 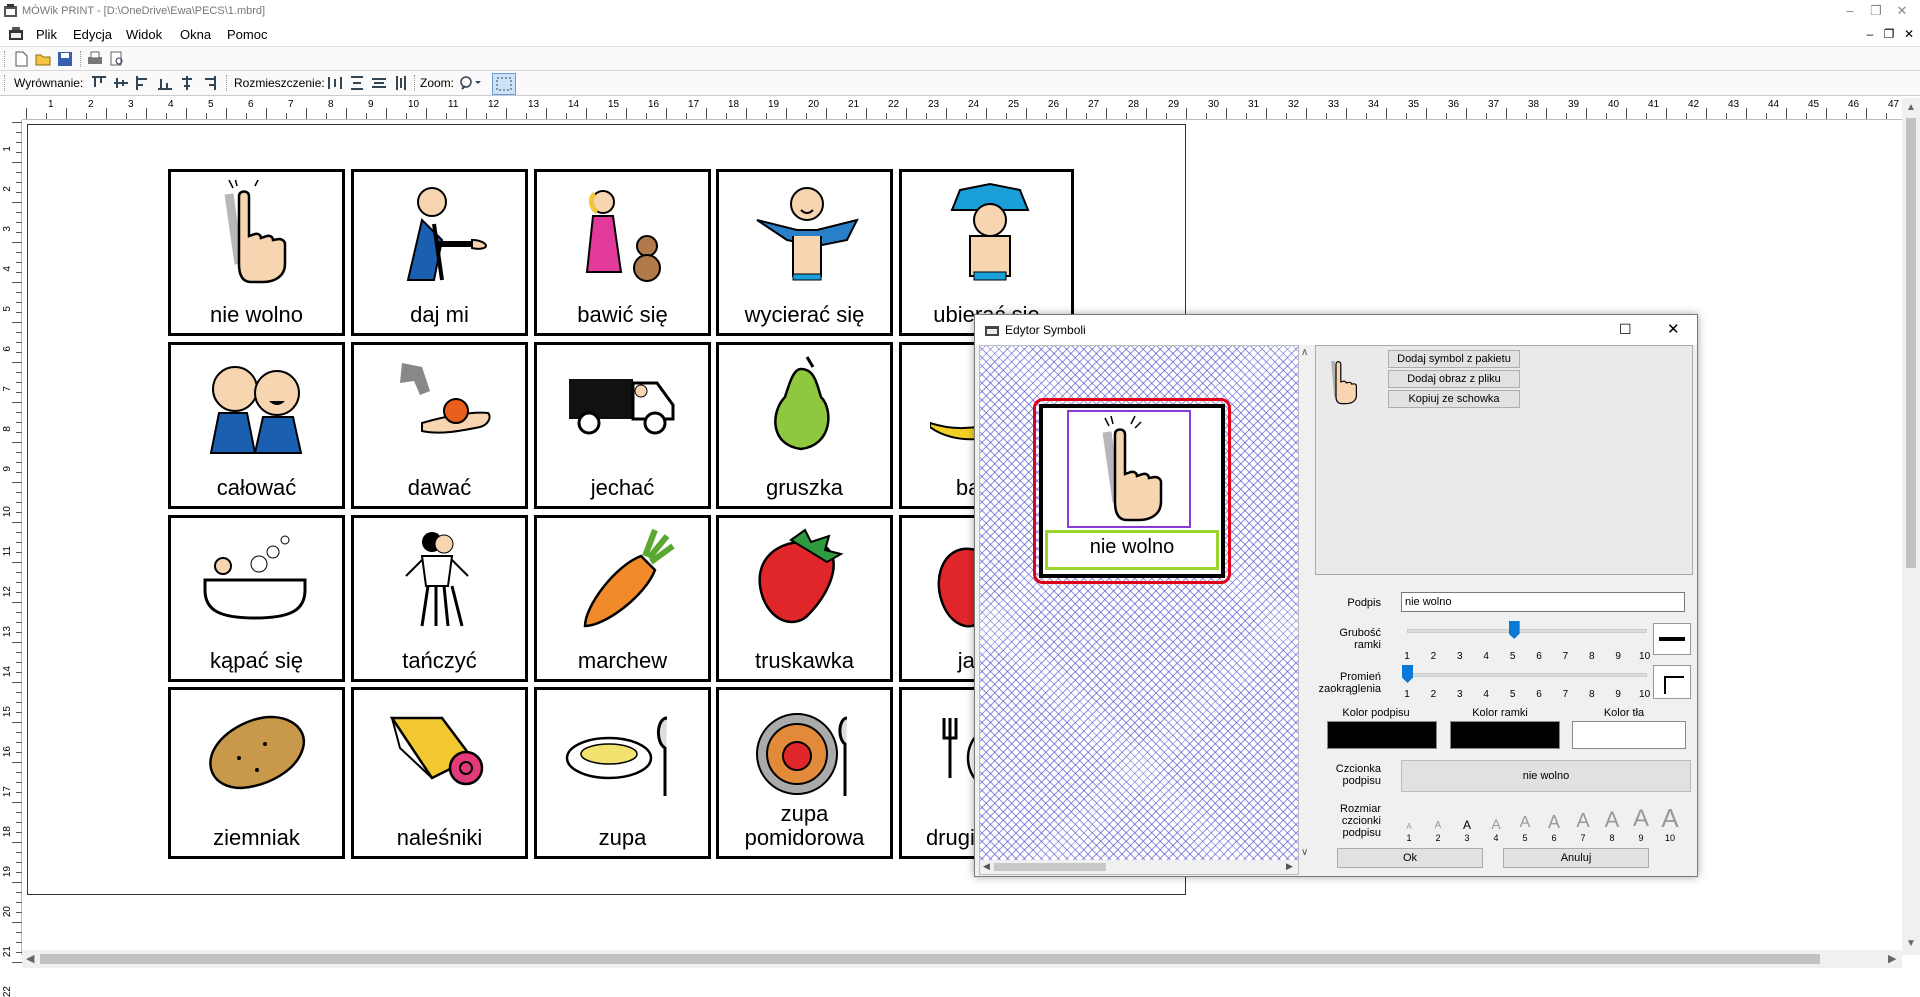 What do you see at coordinates (11, 558) in the screenshot?
I see `vertical-ruler: 1 2 3 4 5 6 7 8 9 10 11 12 13 14 15 16 17 18 19 20 21 22` at bounding box center [11, 558].